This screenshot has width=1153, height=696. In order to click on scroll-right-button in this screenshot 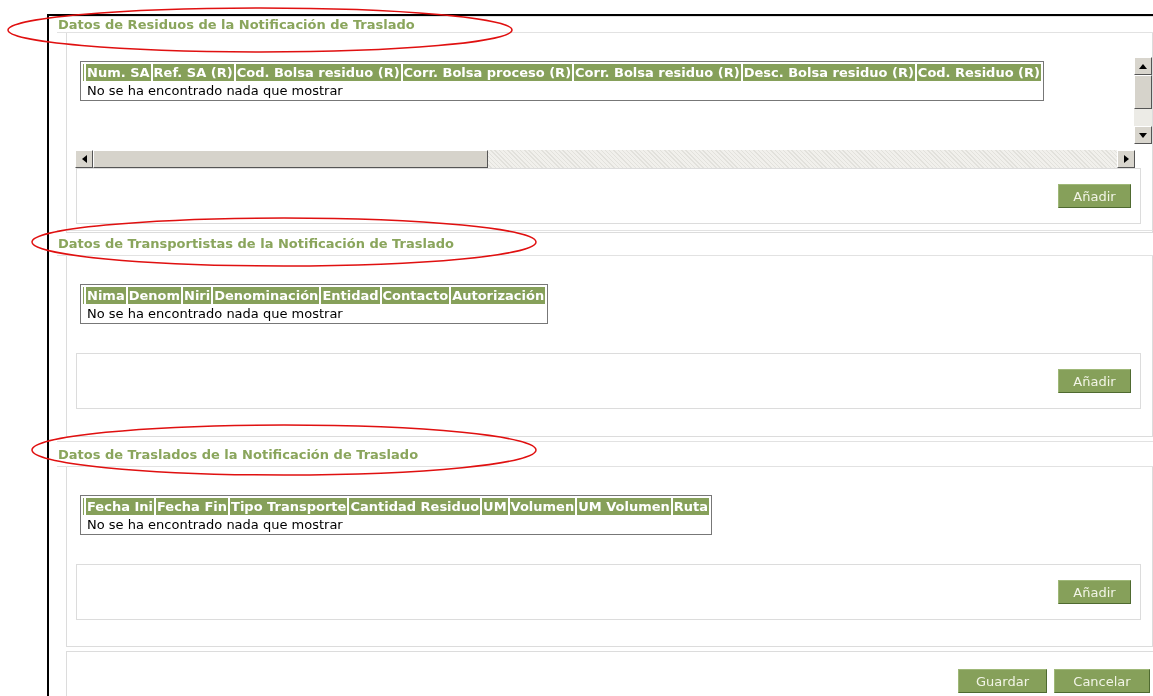, I will do `click(1126, 159)`.